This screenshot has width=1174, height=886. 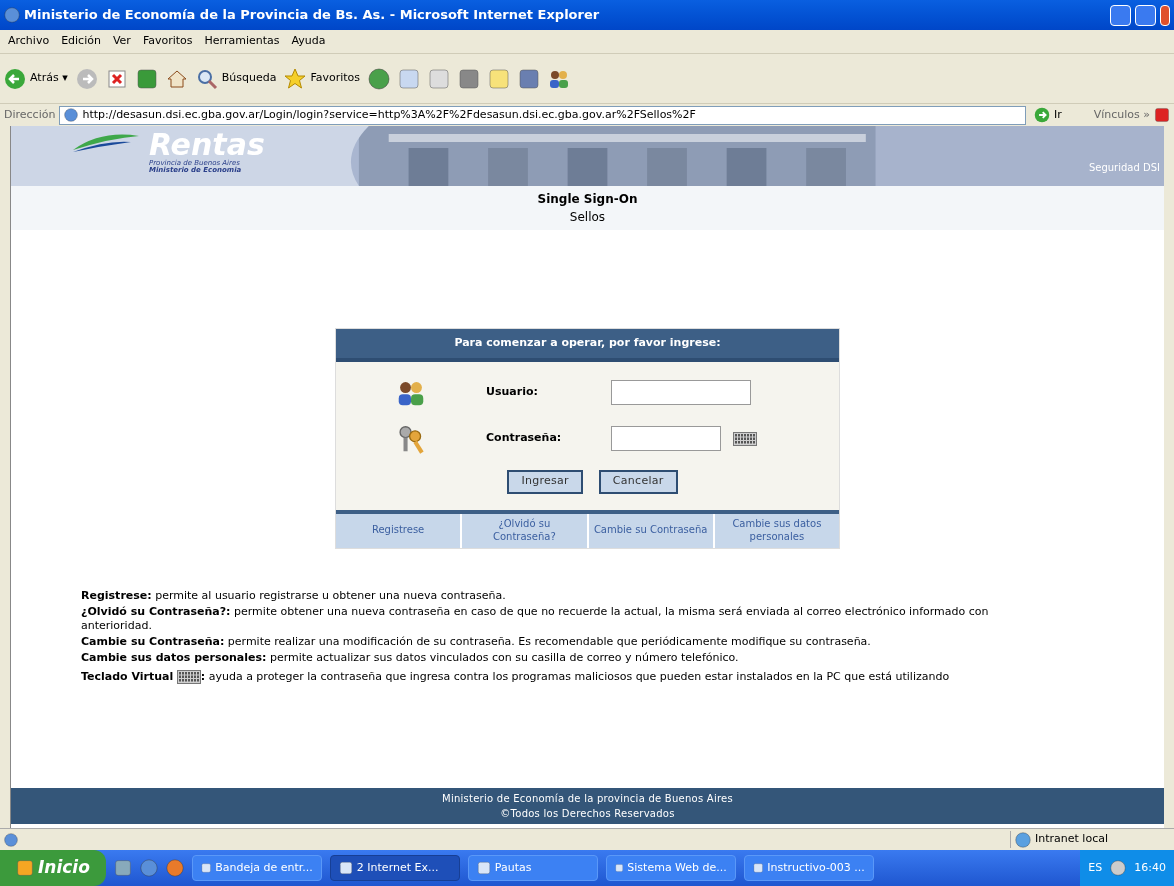 What do you see at coordinates (167, 41) in the screenshot?
I see `menu-item: Favoritos` at bounding box center [167, 41].